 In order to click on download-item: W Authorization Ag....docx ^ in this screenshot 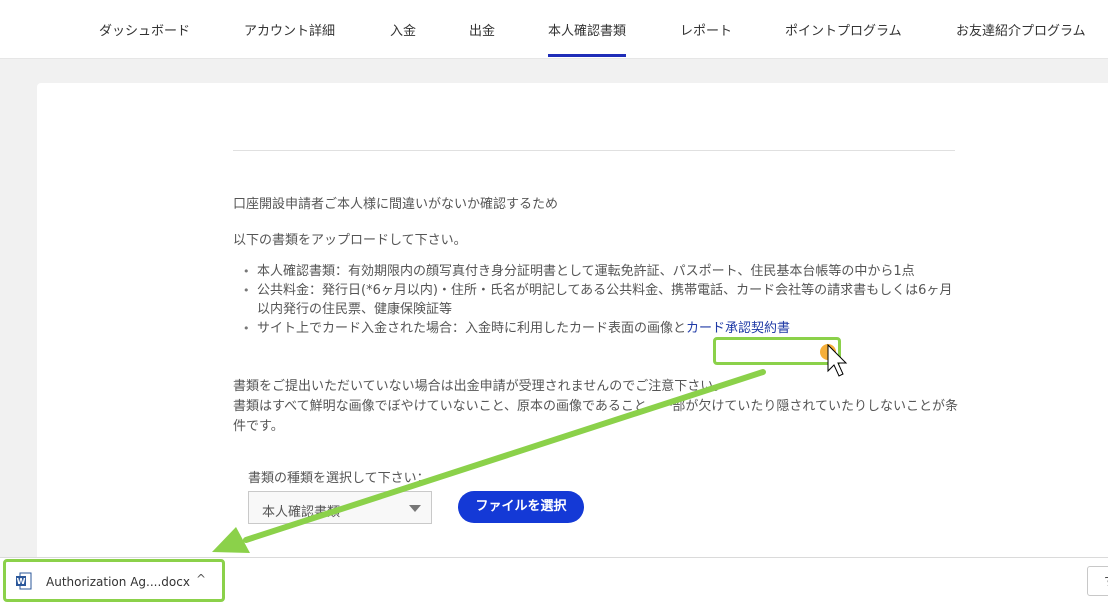, I will do `click(114, 580)`.